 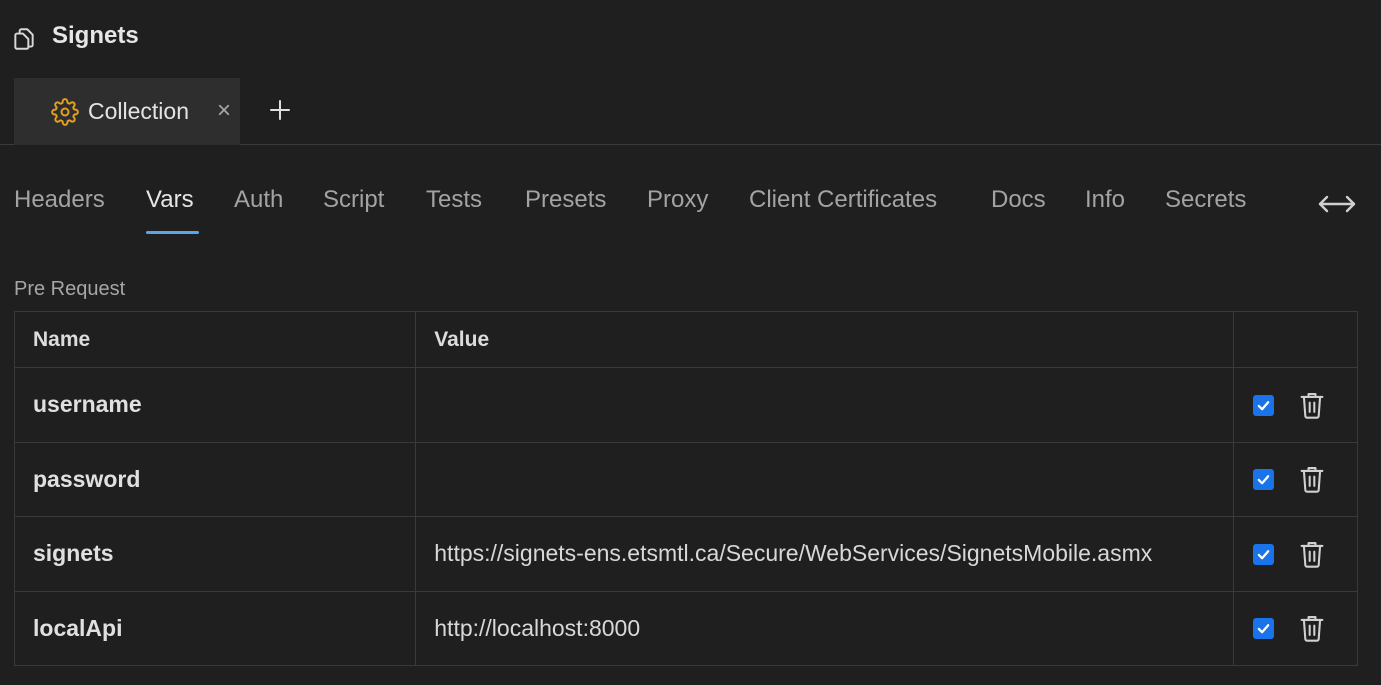 I want to click on tab-proxy: Proxy, so click(x=677, y=200).